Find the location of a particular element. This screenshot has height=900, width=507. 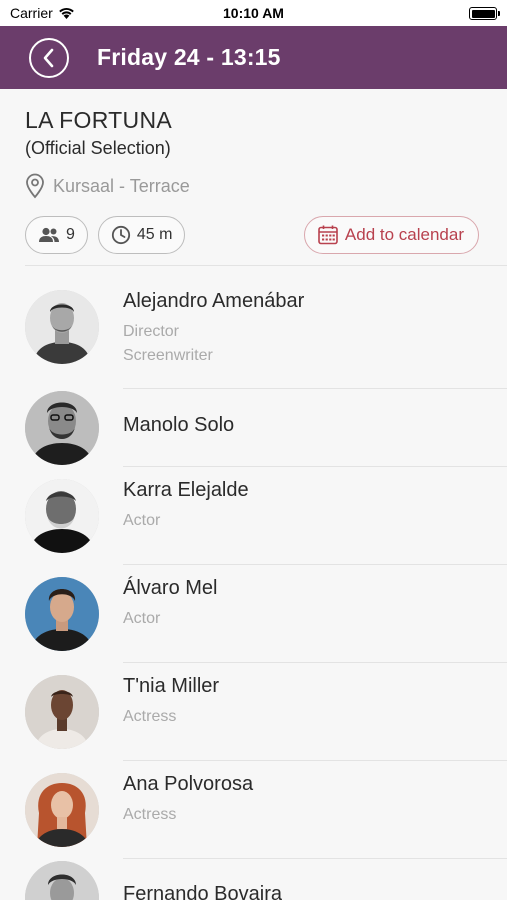

add-to-calendar-button: Add to calendar is located at coordinates (391, 235).